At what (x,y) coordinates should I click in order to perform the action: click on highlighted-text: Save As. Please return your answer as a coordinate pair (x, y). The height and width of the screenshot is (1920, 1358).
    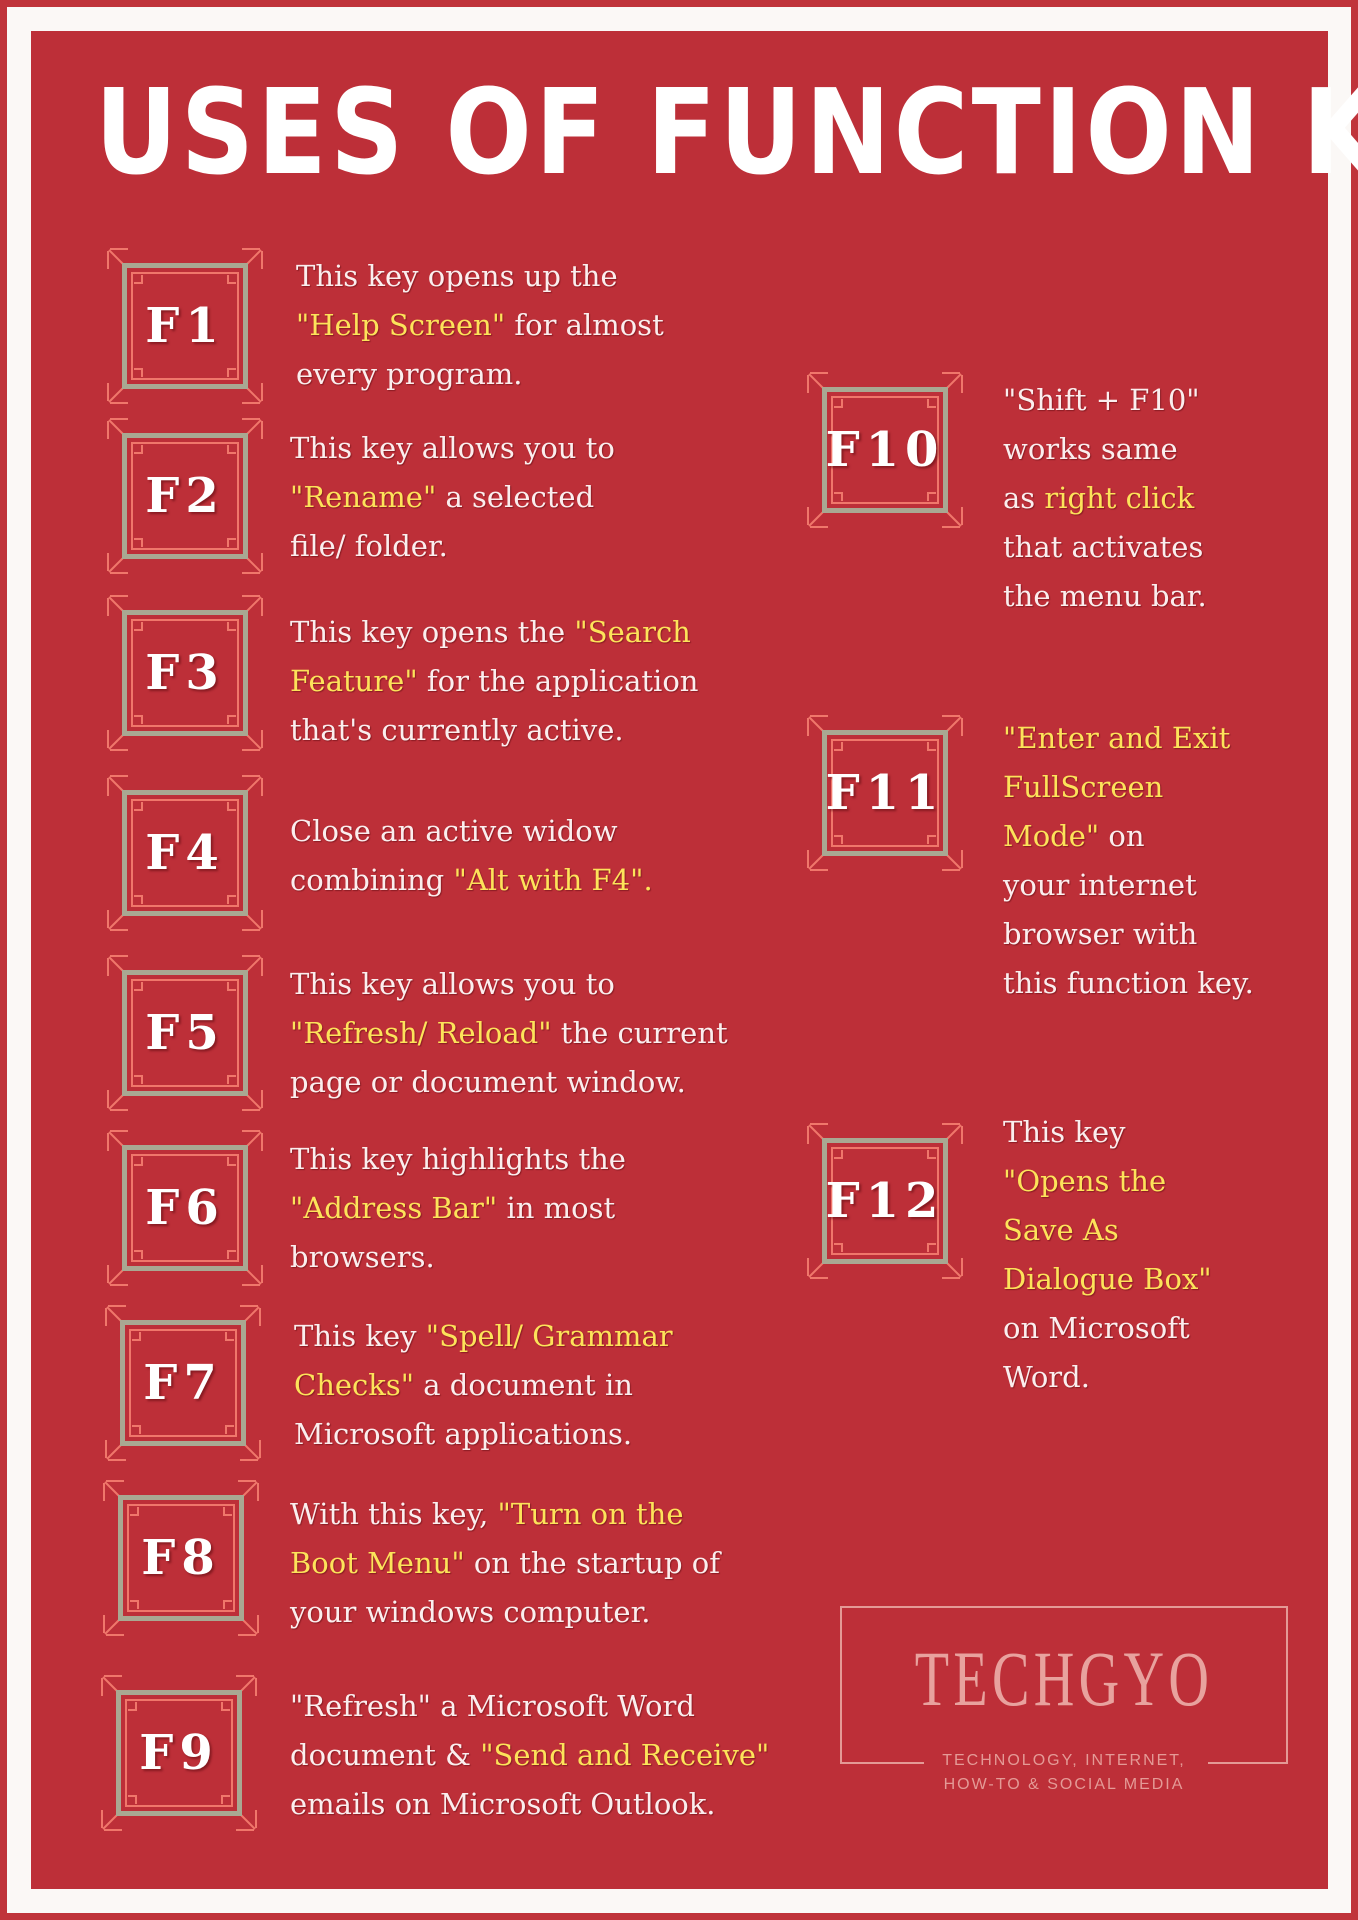
    Looking at the image, I should click on (1061, 1230).